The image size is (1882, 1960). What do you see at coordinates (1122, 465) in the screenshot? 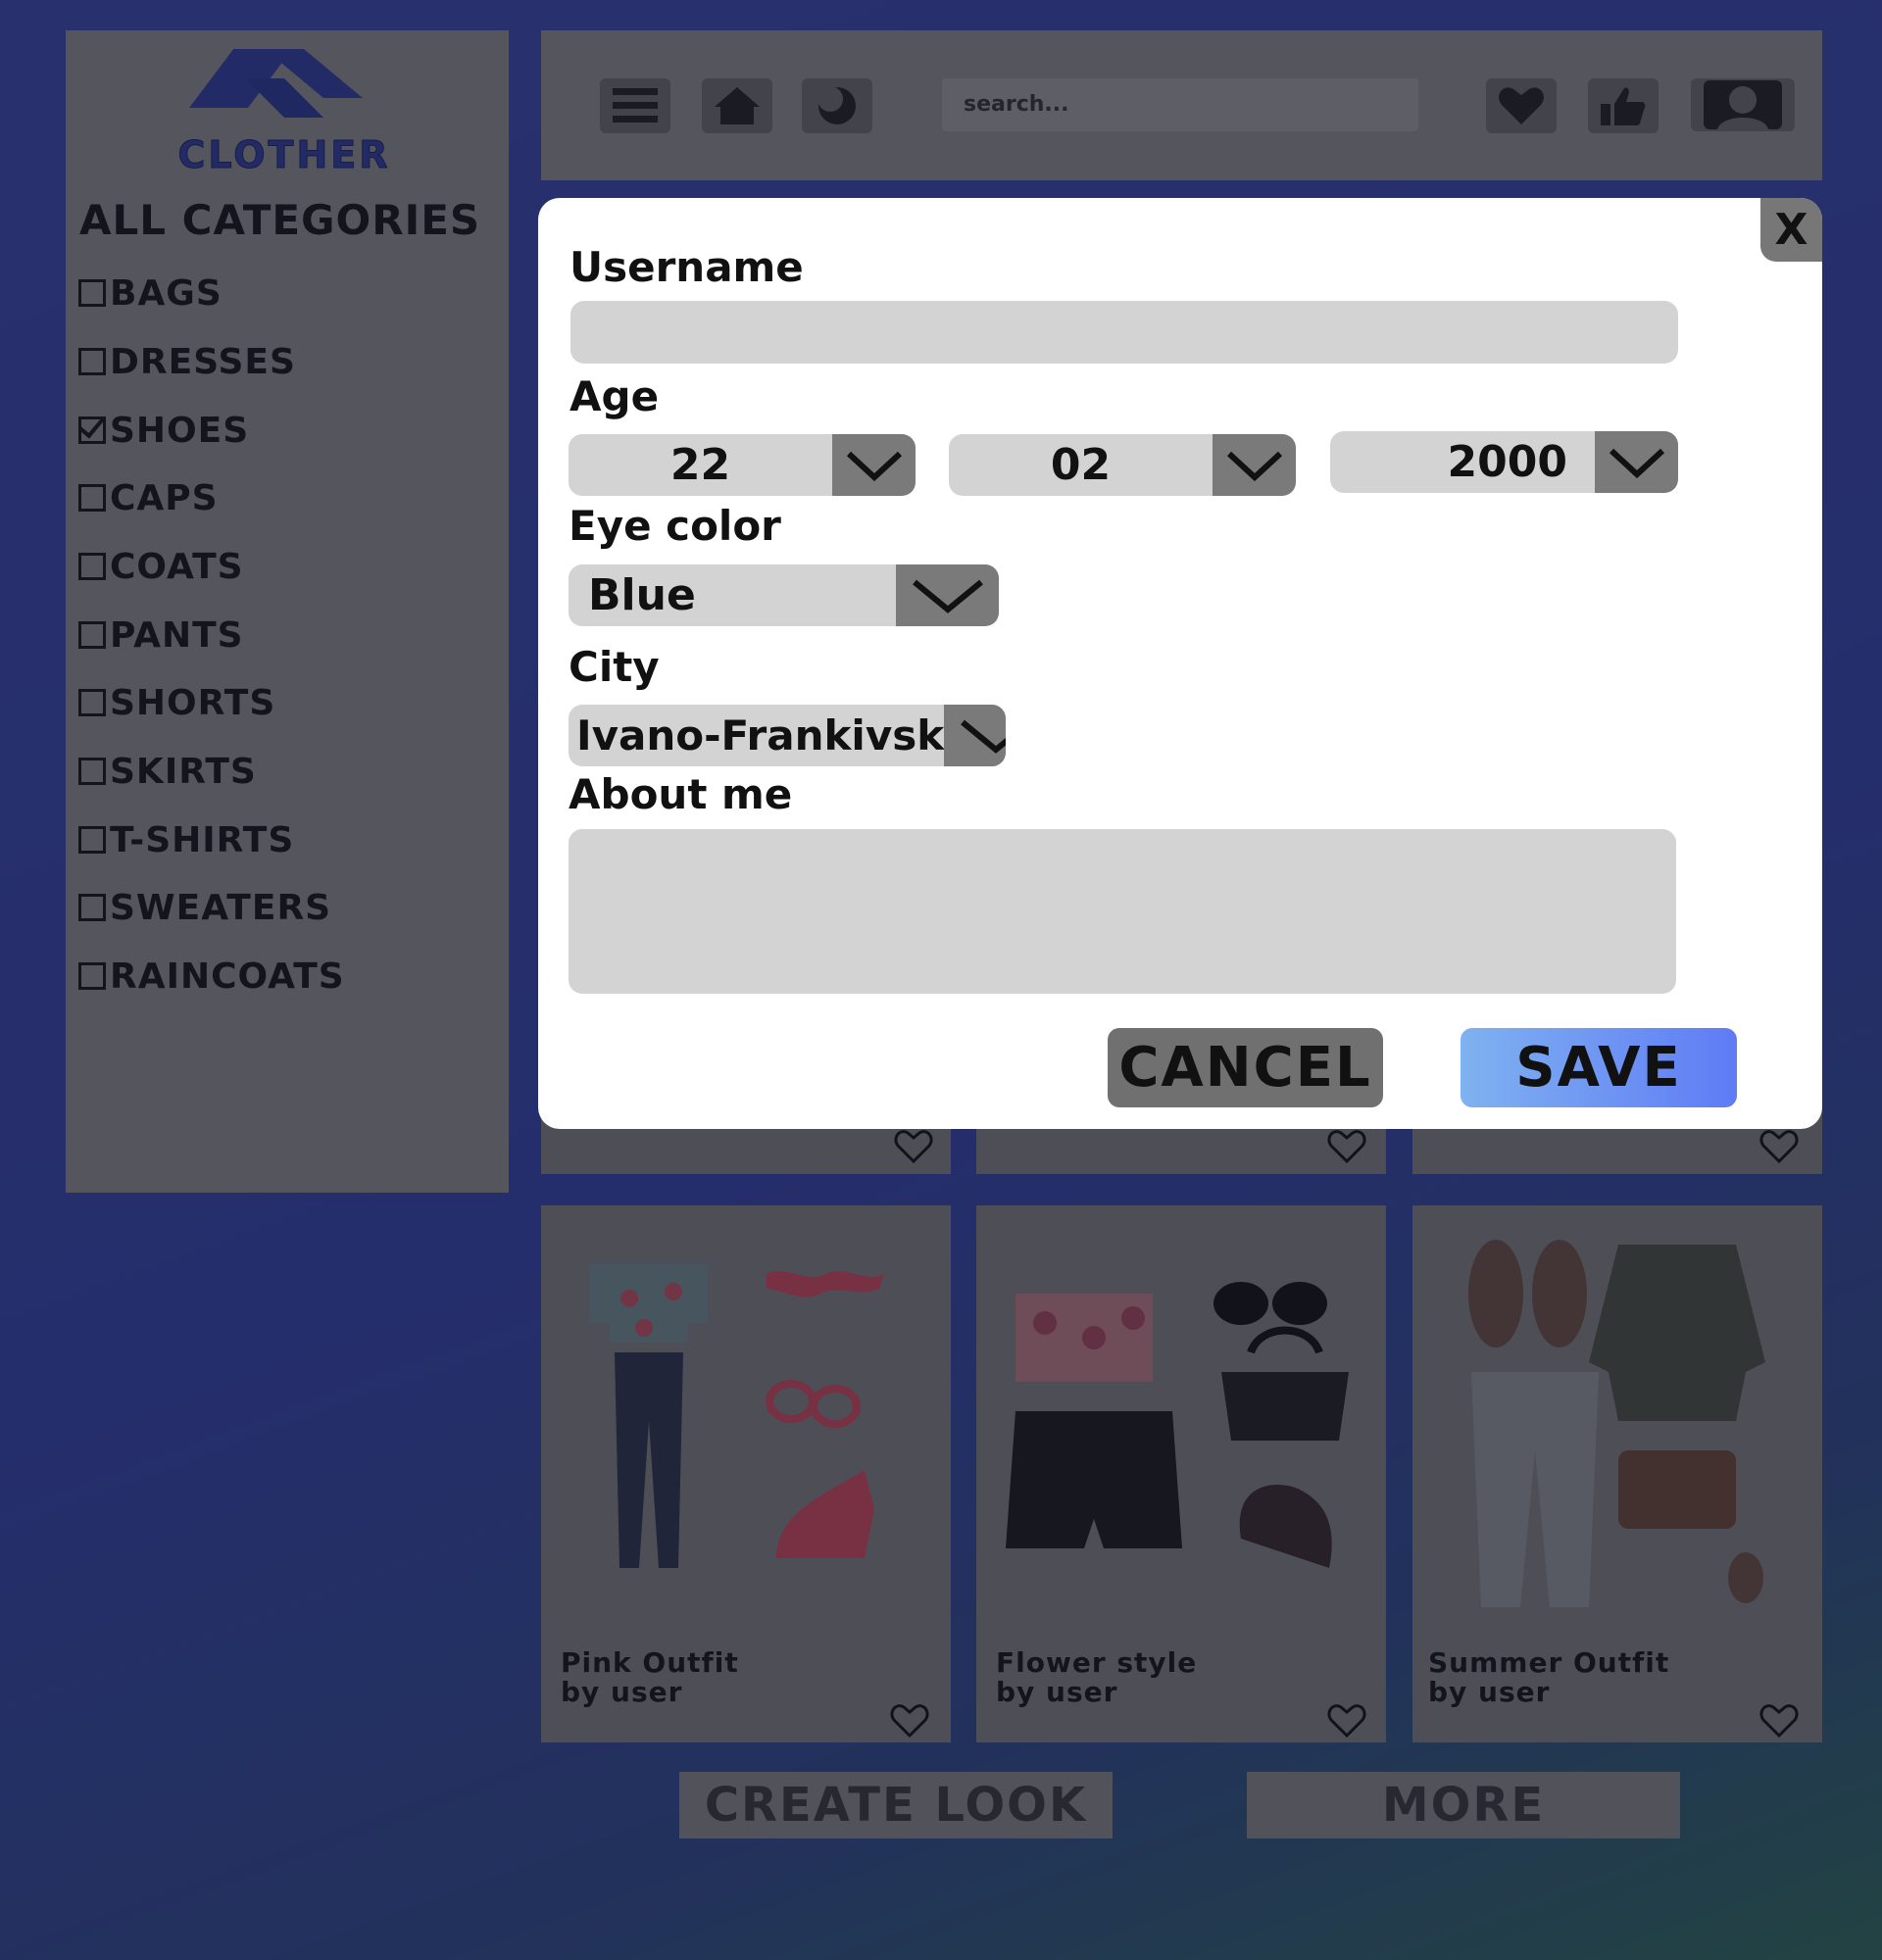
I see `age-month-select: 02` at bounding box center [1122, 465].